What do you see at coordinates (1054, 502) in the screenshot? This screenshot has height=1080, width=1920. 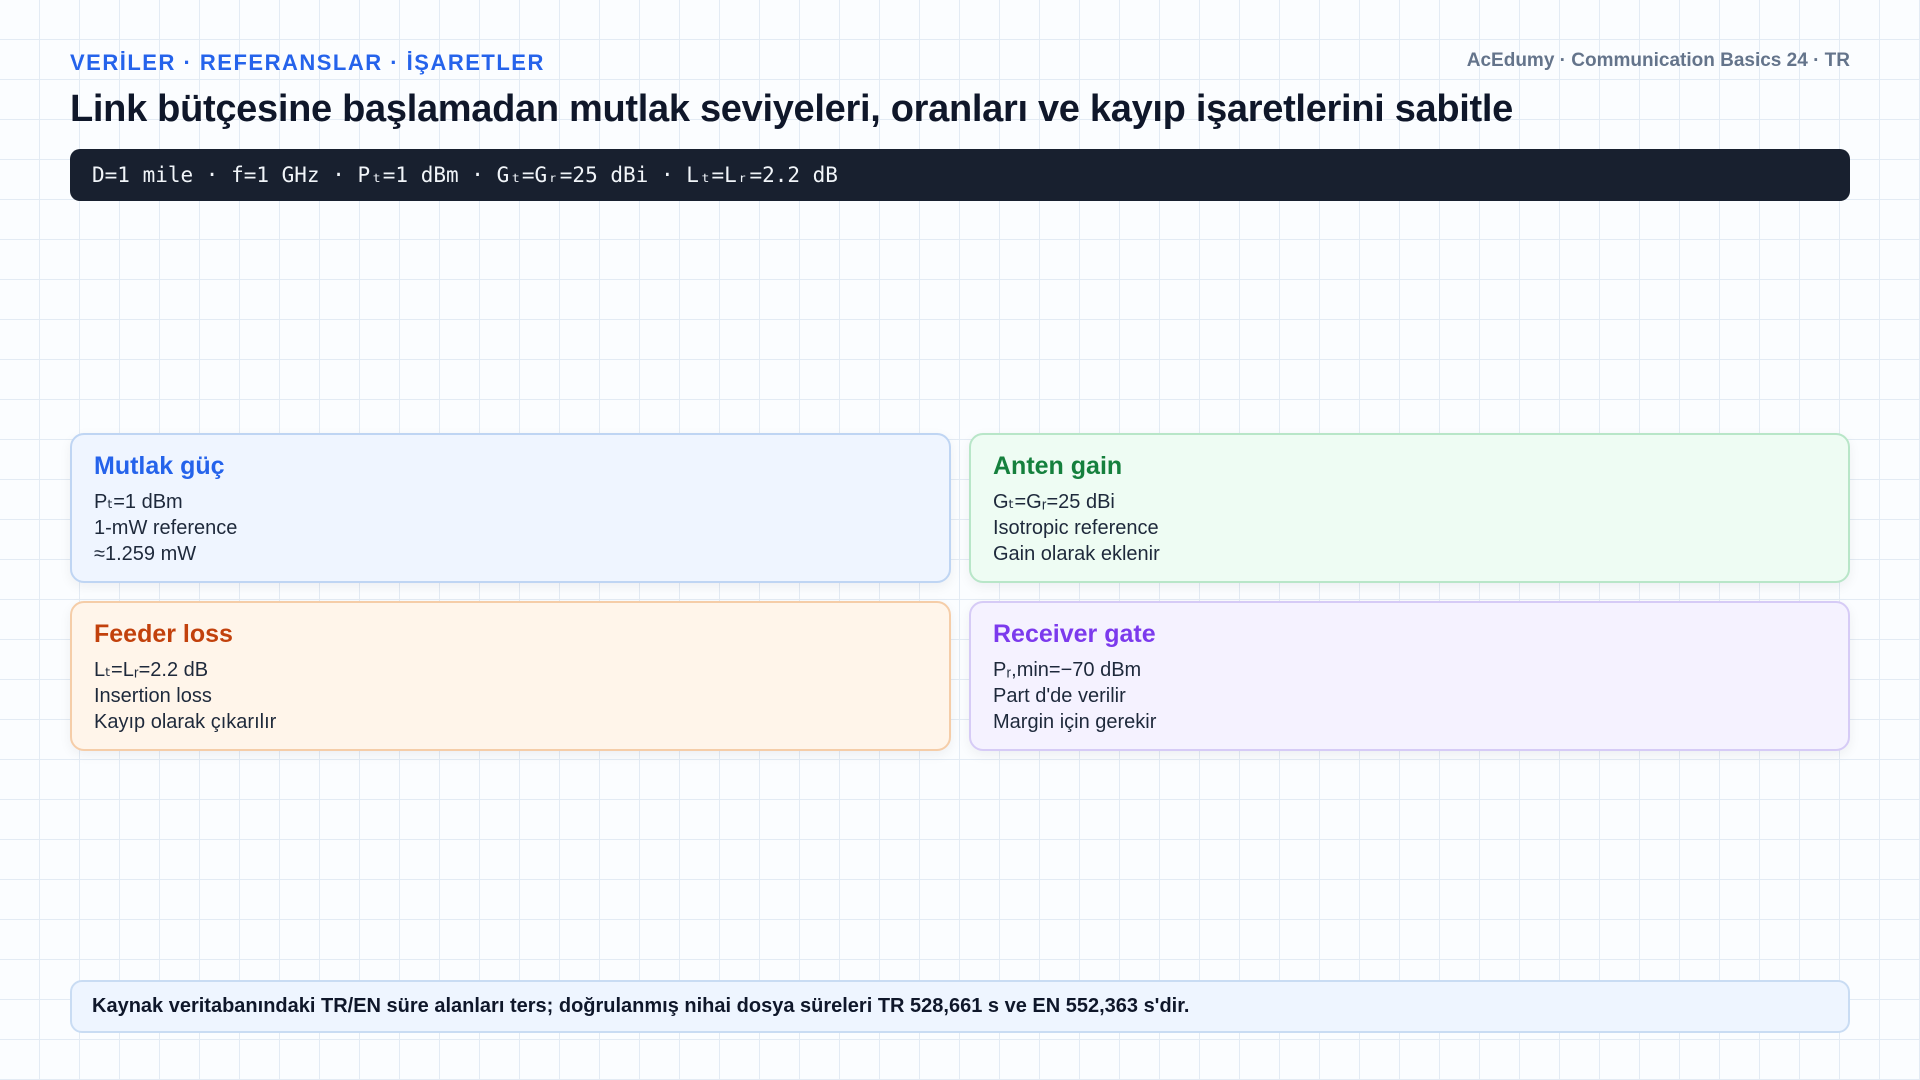 I see `card-line: Gₜ=Gᵣ=25 dBi` at bounding box center [1054, 502].